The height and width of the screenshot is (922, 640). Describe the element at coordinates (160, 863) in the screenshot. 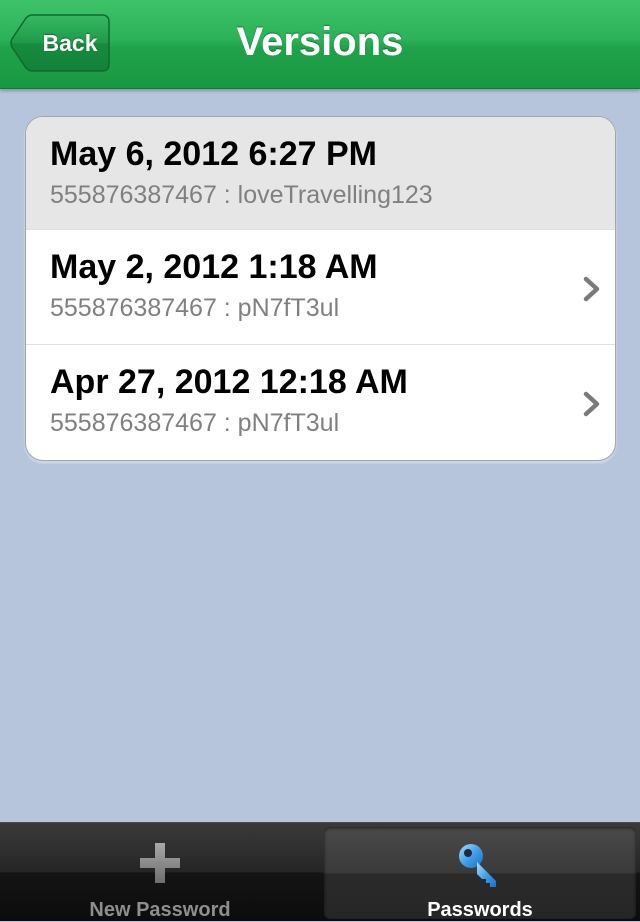

I see `plus-icon` at that location.